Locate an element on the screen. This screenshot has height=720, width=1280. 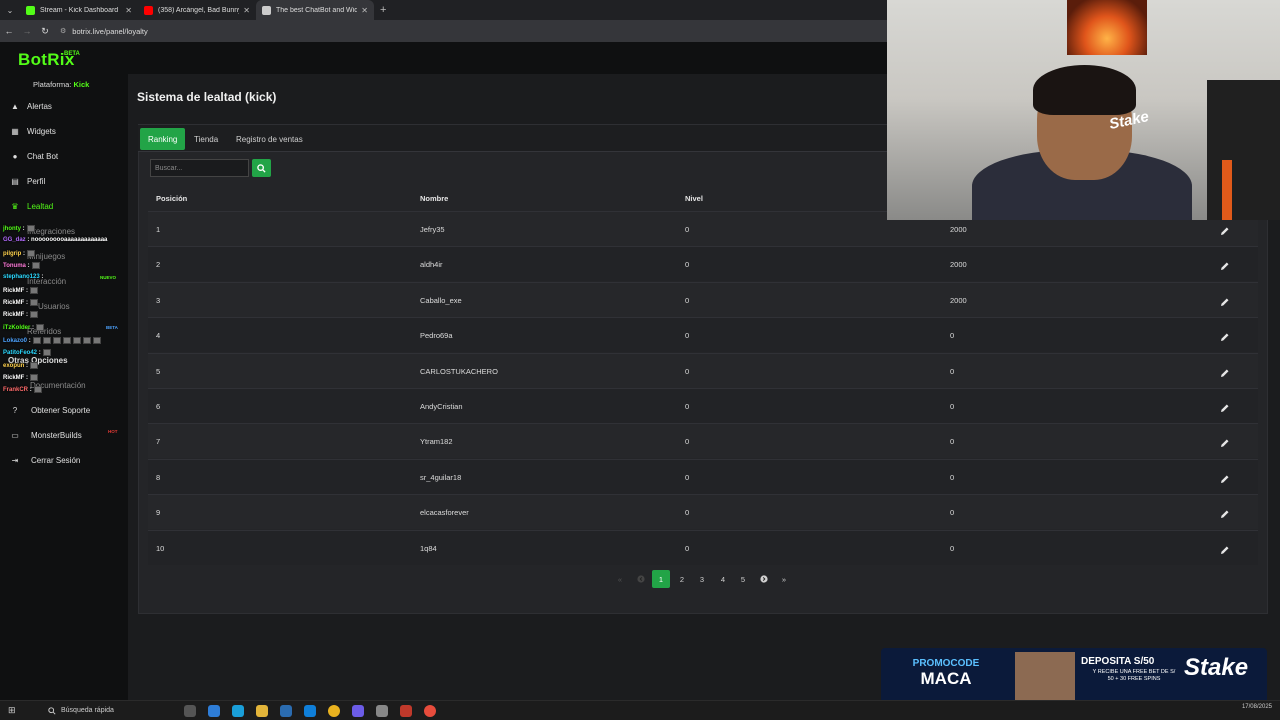
cell-nombre: 1q84 is located at coordinates (428, 548).